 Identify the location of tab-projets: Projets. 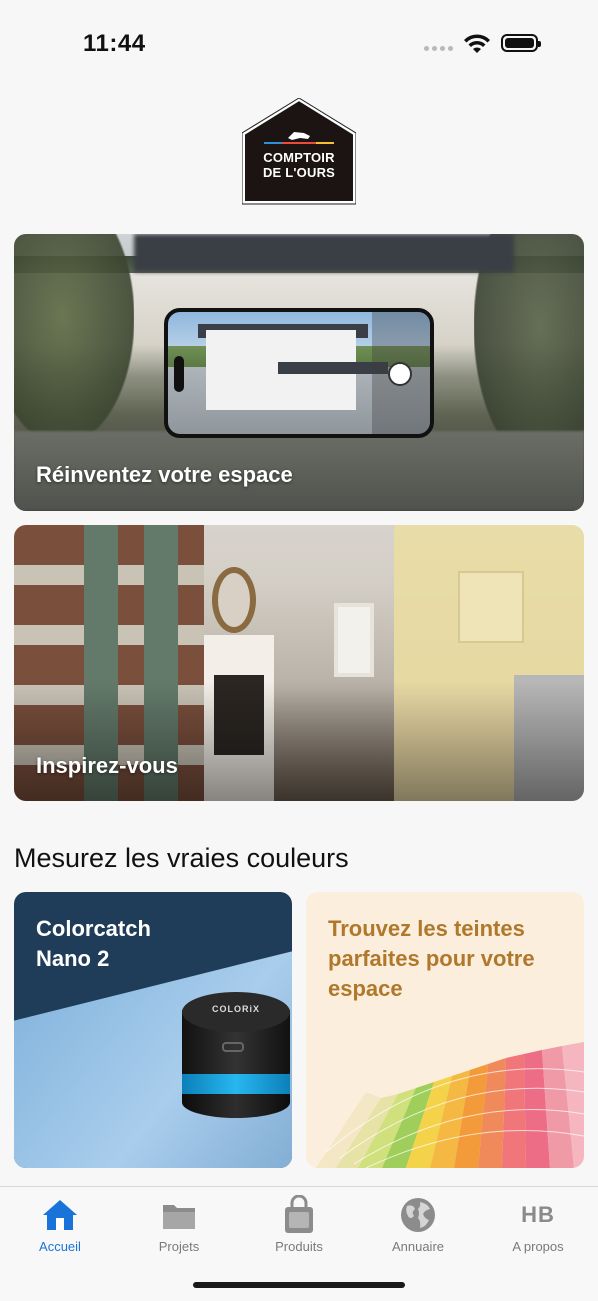
(179, 1224).